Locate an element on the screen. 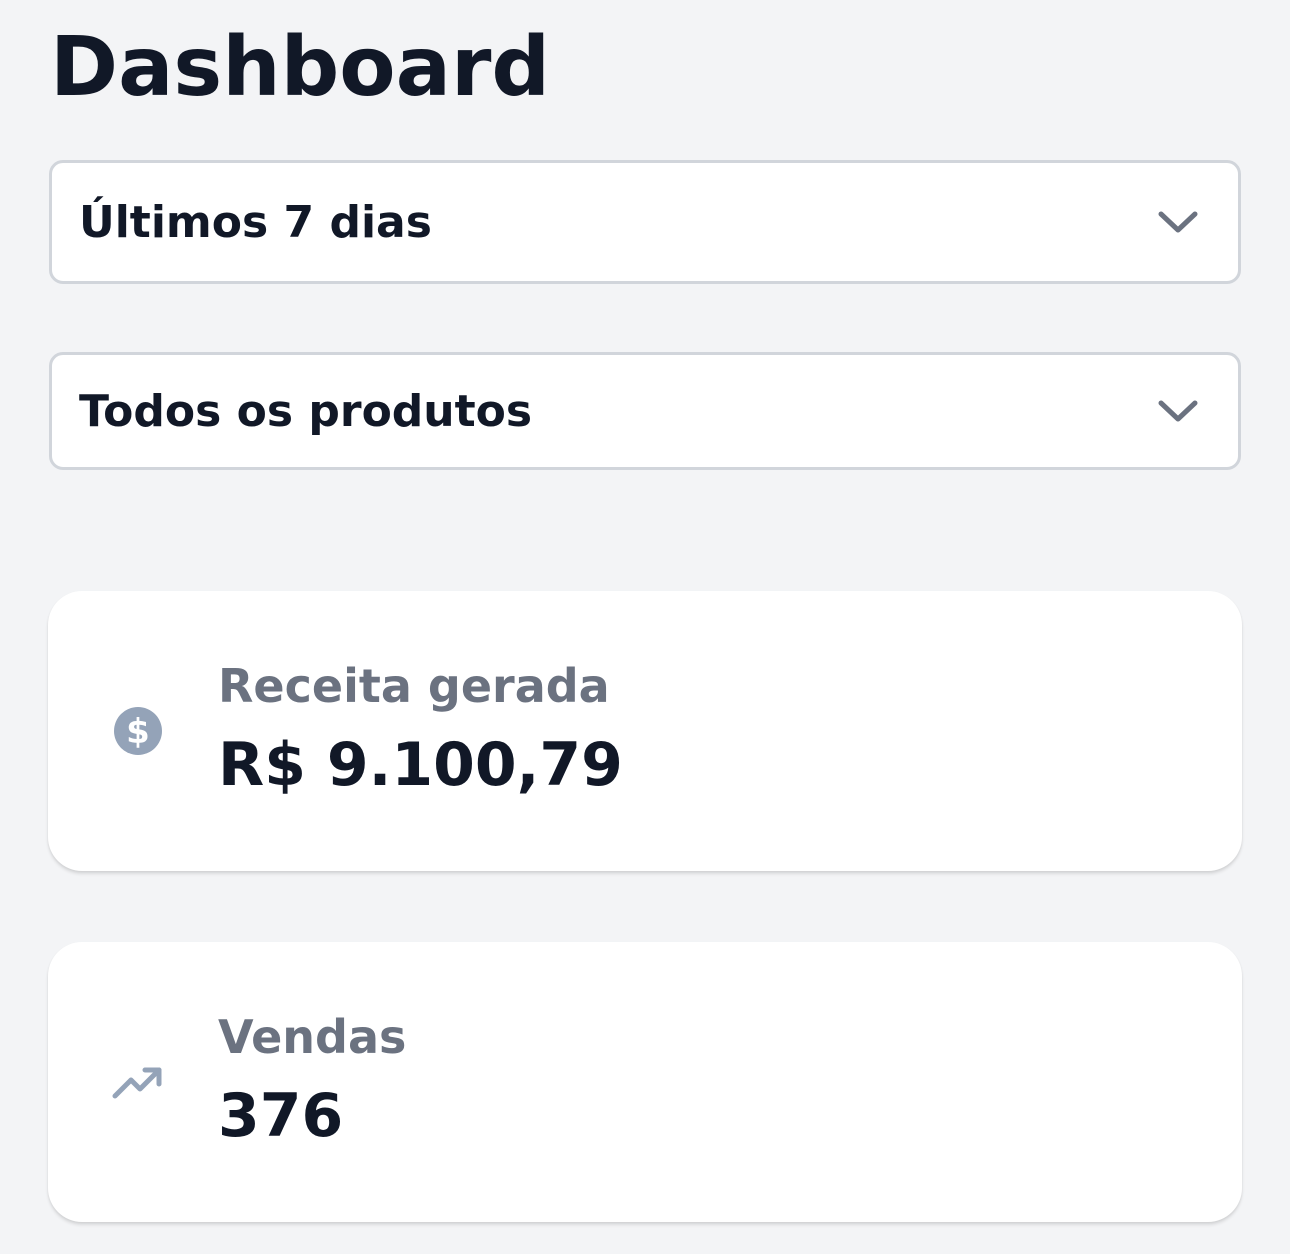 The image size is (1290, 1254). product-select-value: Todos os produtos is located at coordinates (306, 411).